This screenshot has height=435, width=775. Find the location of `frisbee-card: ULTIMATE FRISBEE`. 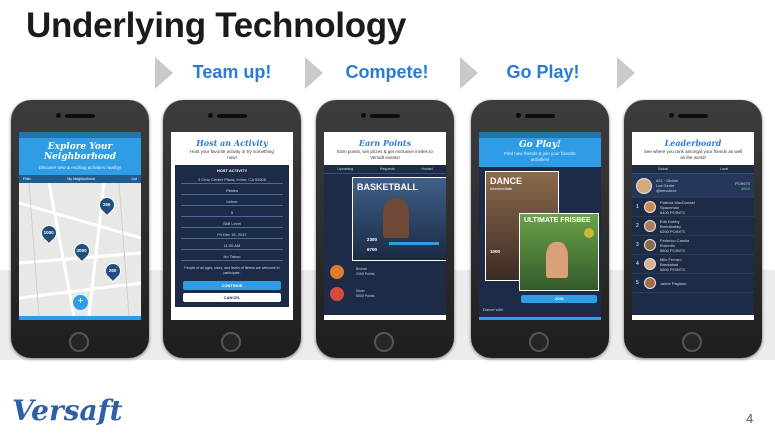

frisbee-card: ULTIMATE FRISBEE is located at coordinates (559, 252).